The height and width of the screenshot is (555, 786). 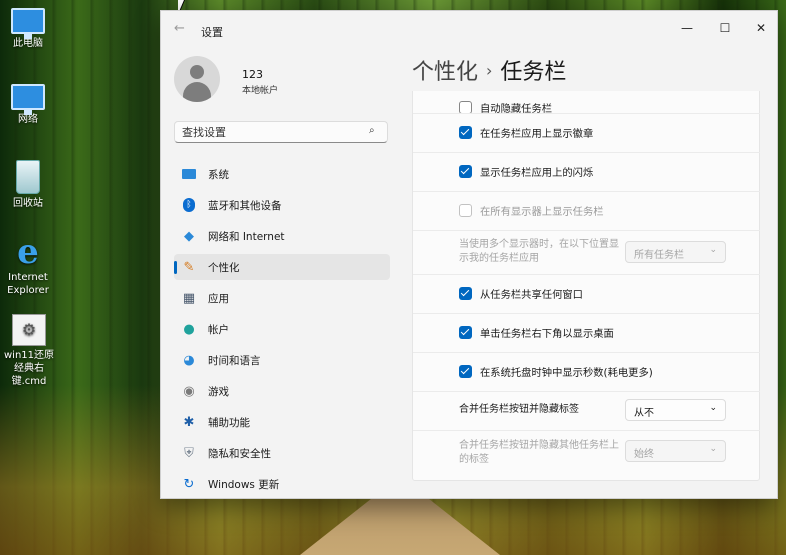 What do you see at coordinates (644, 413) in the screenshot?
I see `dropdown-value: 从不` at bounding box center [644, 413].